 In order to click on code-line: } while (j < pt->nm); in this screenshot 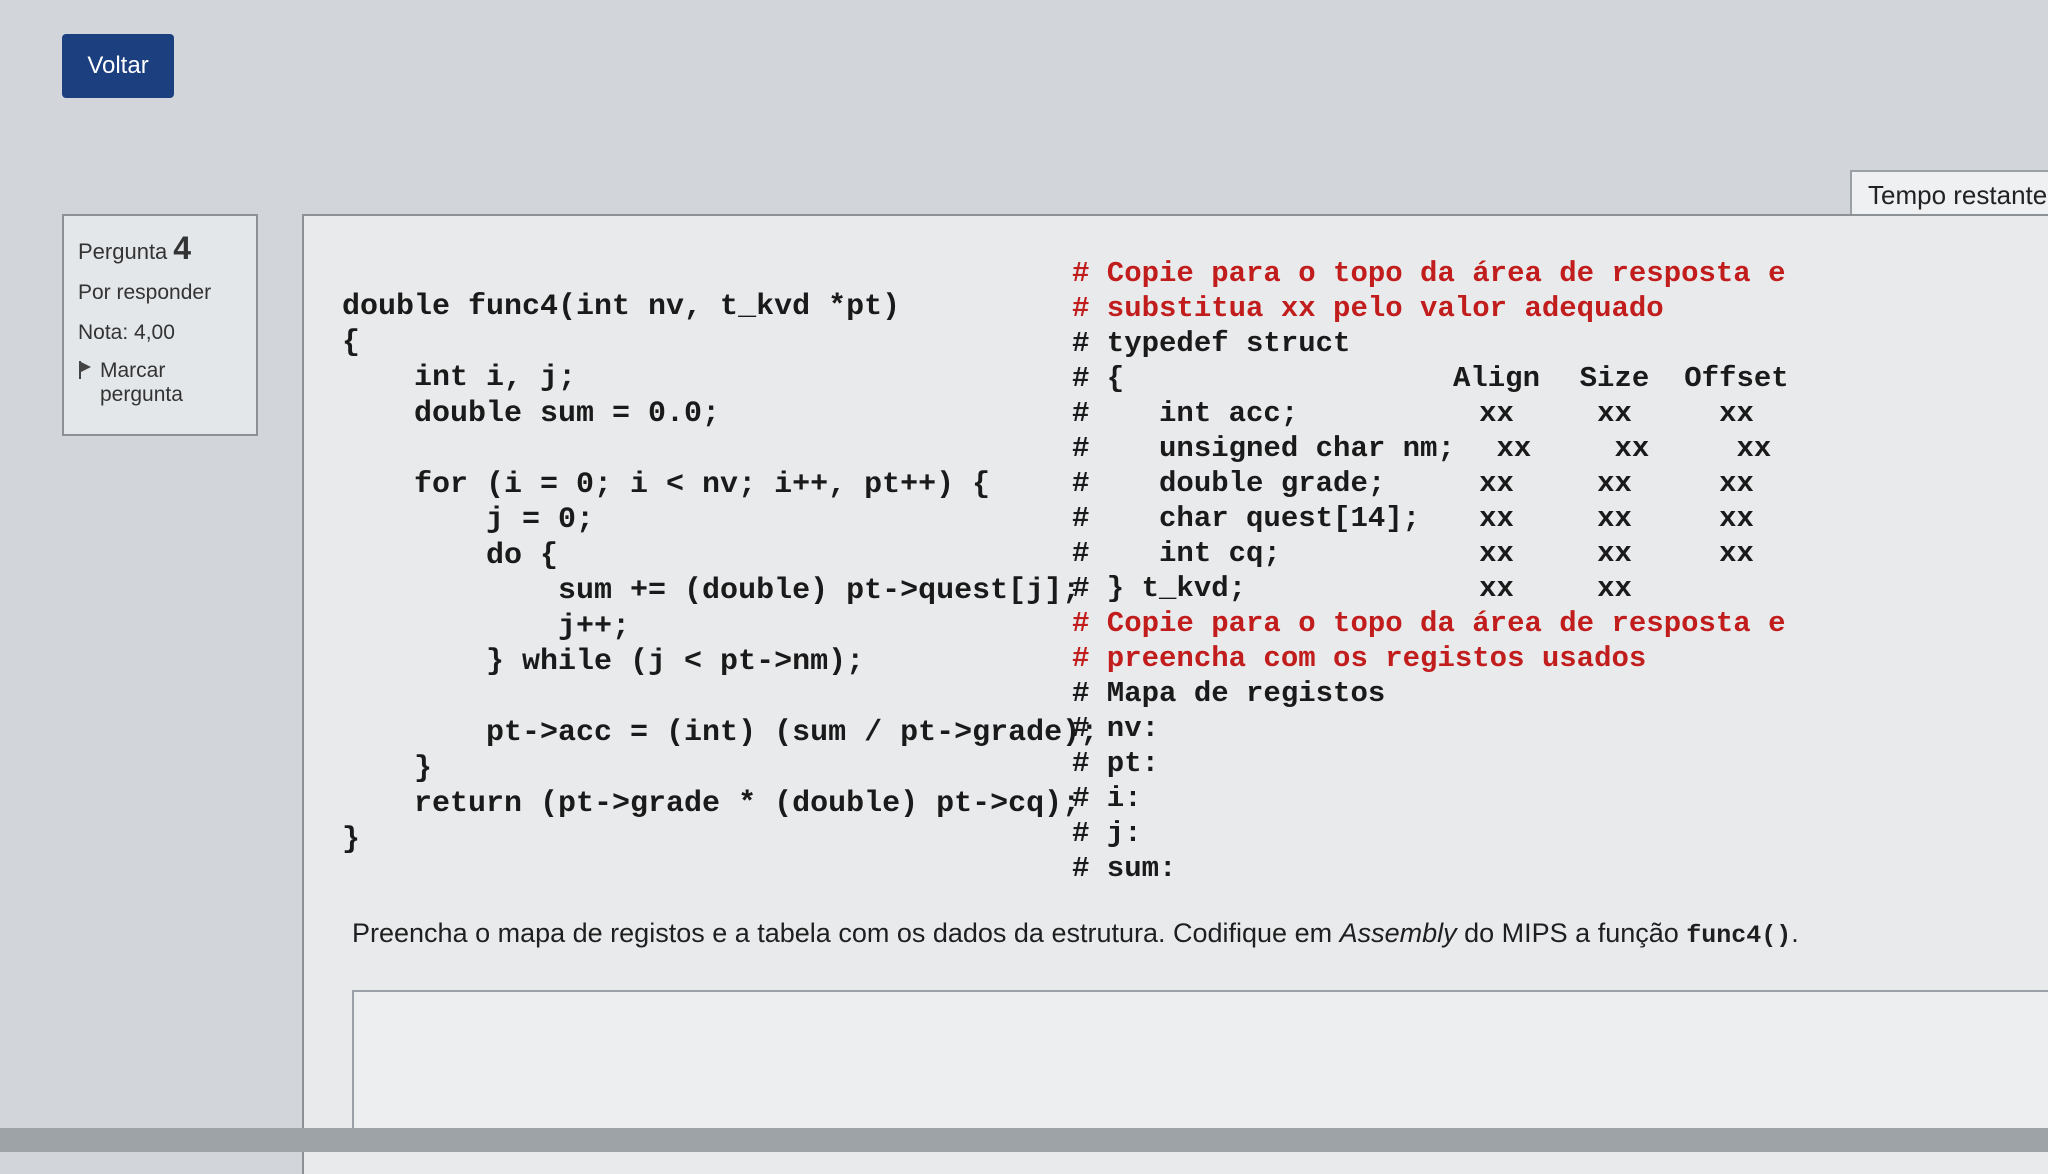, I will do `click(603, 662)`.